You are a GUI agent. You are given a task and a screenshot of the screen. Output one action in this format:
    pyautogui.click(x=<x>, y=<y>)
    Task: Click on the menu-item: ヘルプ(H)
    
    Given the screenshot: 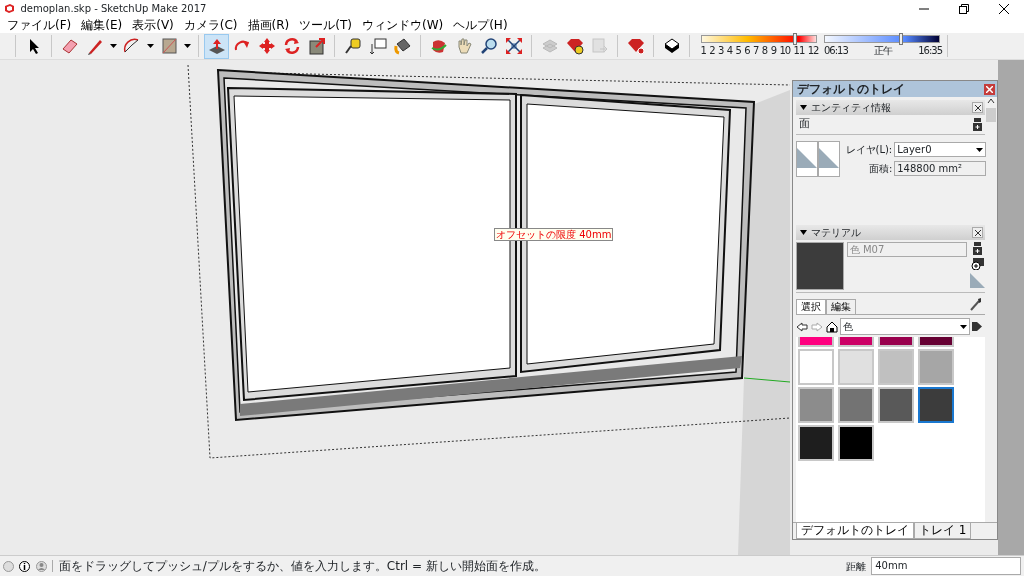 What is the action you would take?
    pyautogui.click(x=480, y=25)
    